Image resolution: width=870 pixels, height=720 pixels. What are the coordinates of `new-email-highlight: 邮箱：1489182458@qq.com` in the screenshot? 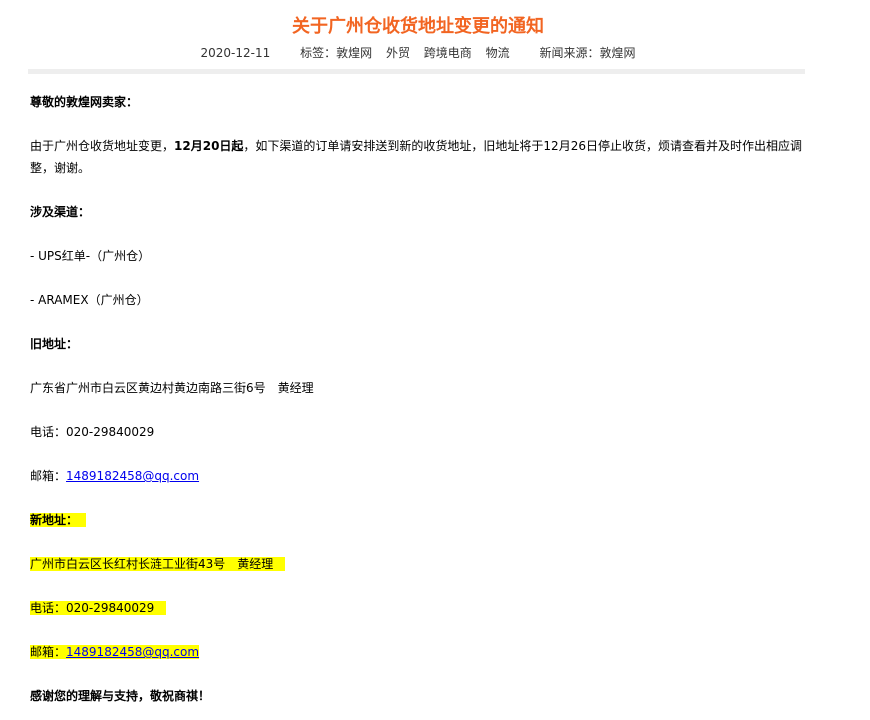 It's located at (115, 652).